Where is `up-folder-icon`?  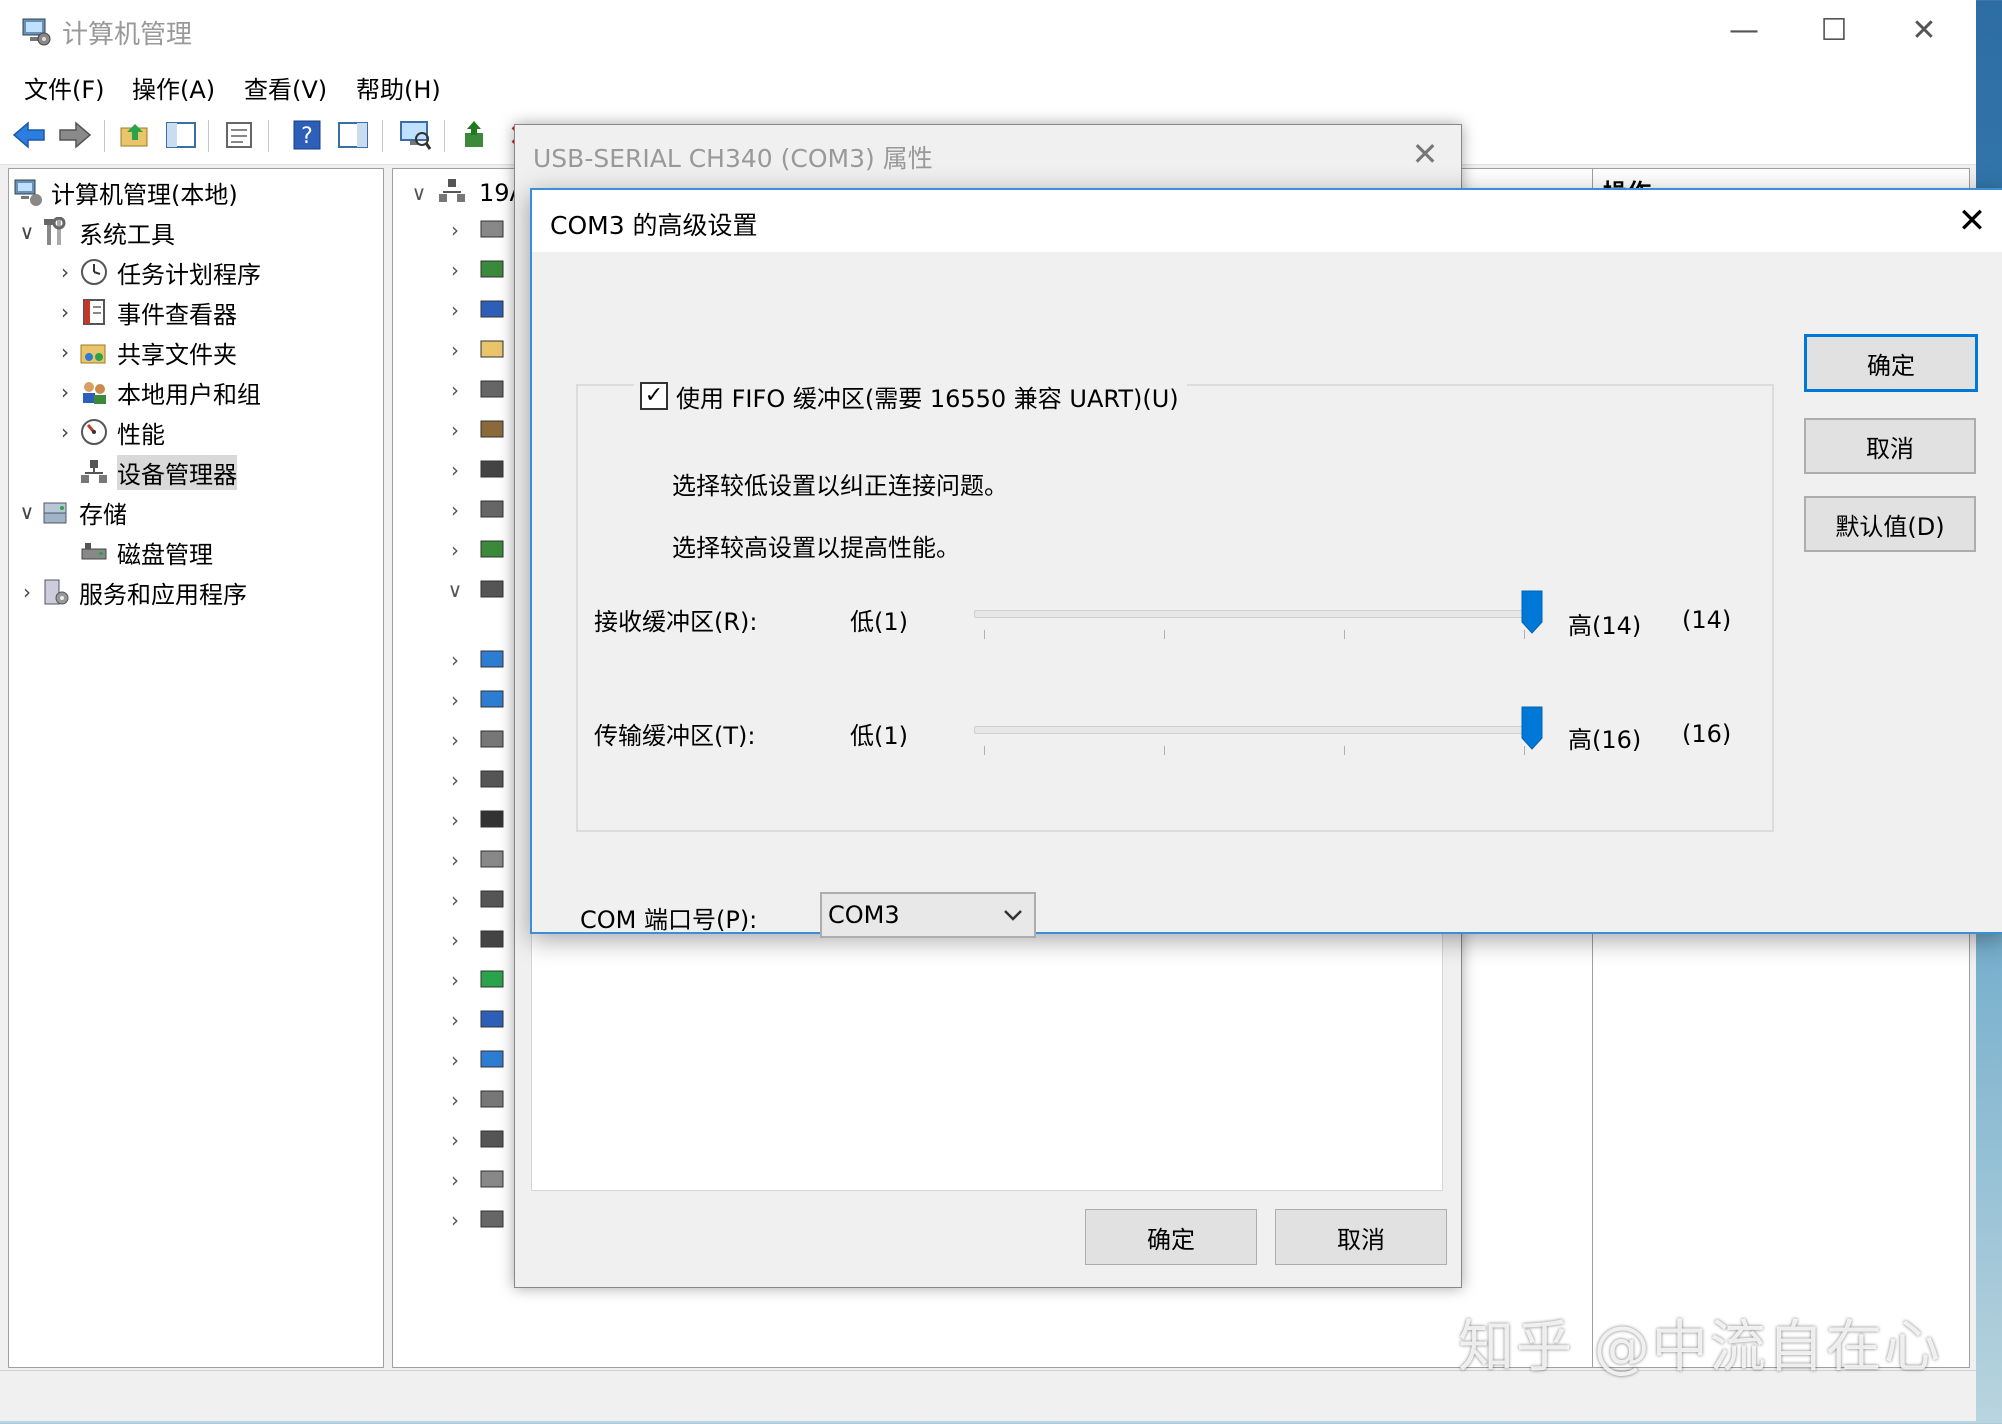 up-folder-icon is located at coordinates (135, 135).